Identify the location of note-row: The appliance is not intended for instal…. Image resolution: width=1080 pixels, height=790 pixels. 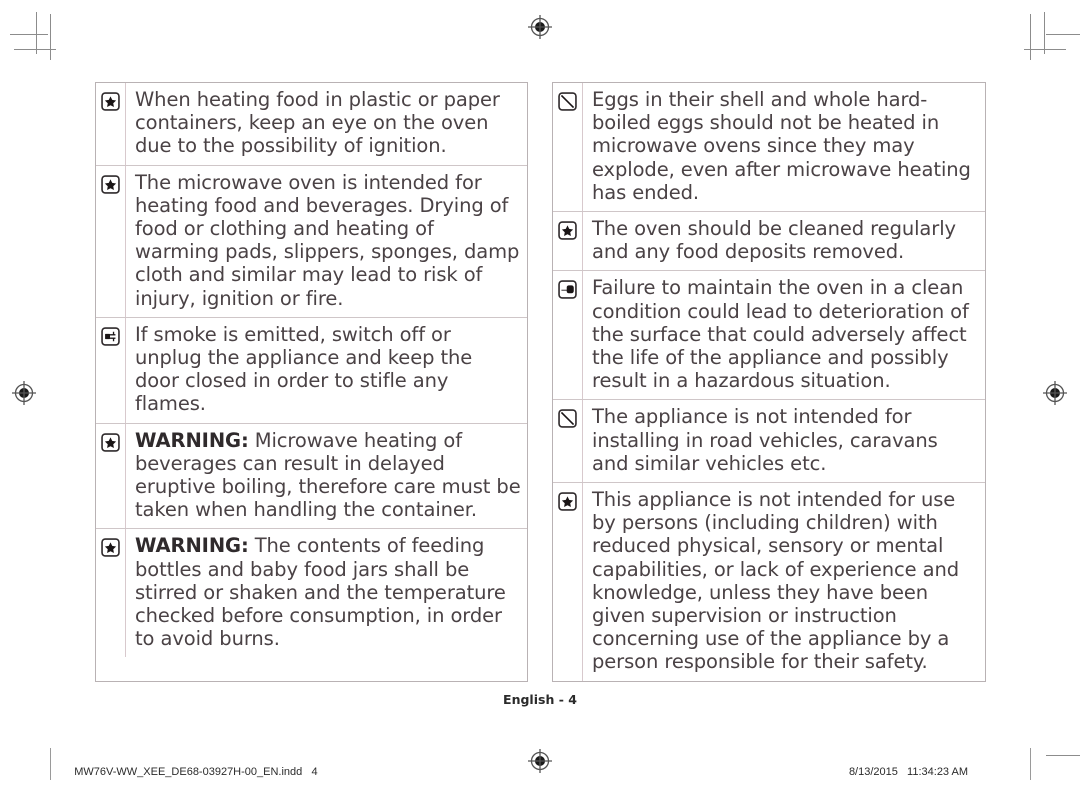
(769, 442).